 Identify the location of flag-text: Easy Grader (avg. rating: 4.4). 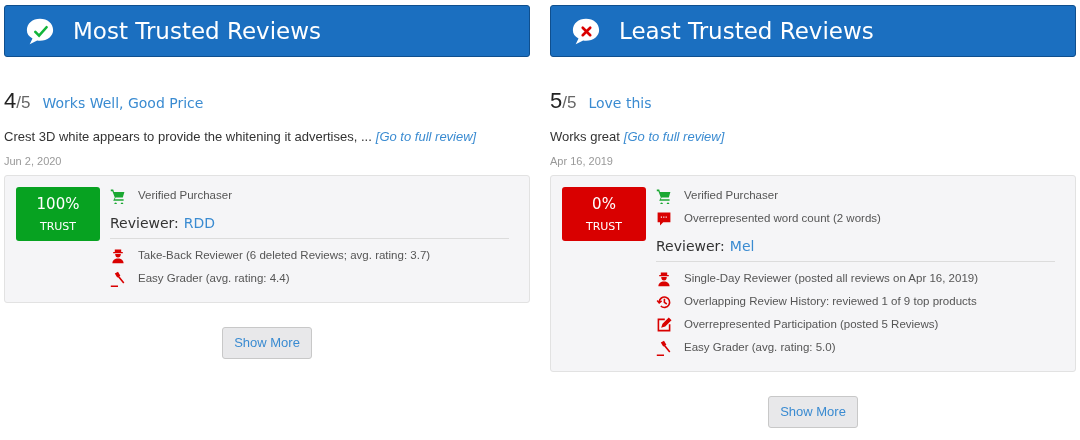
(214, 278).